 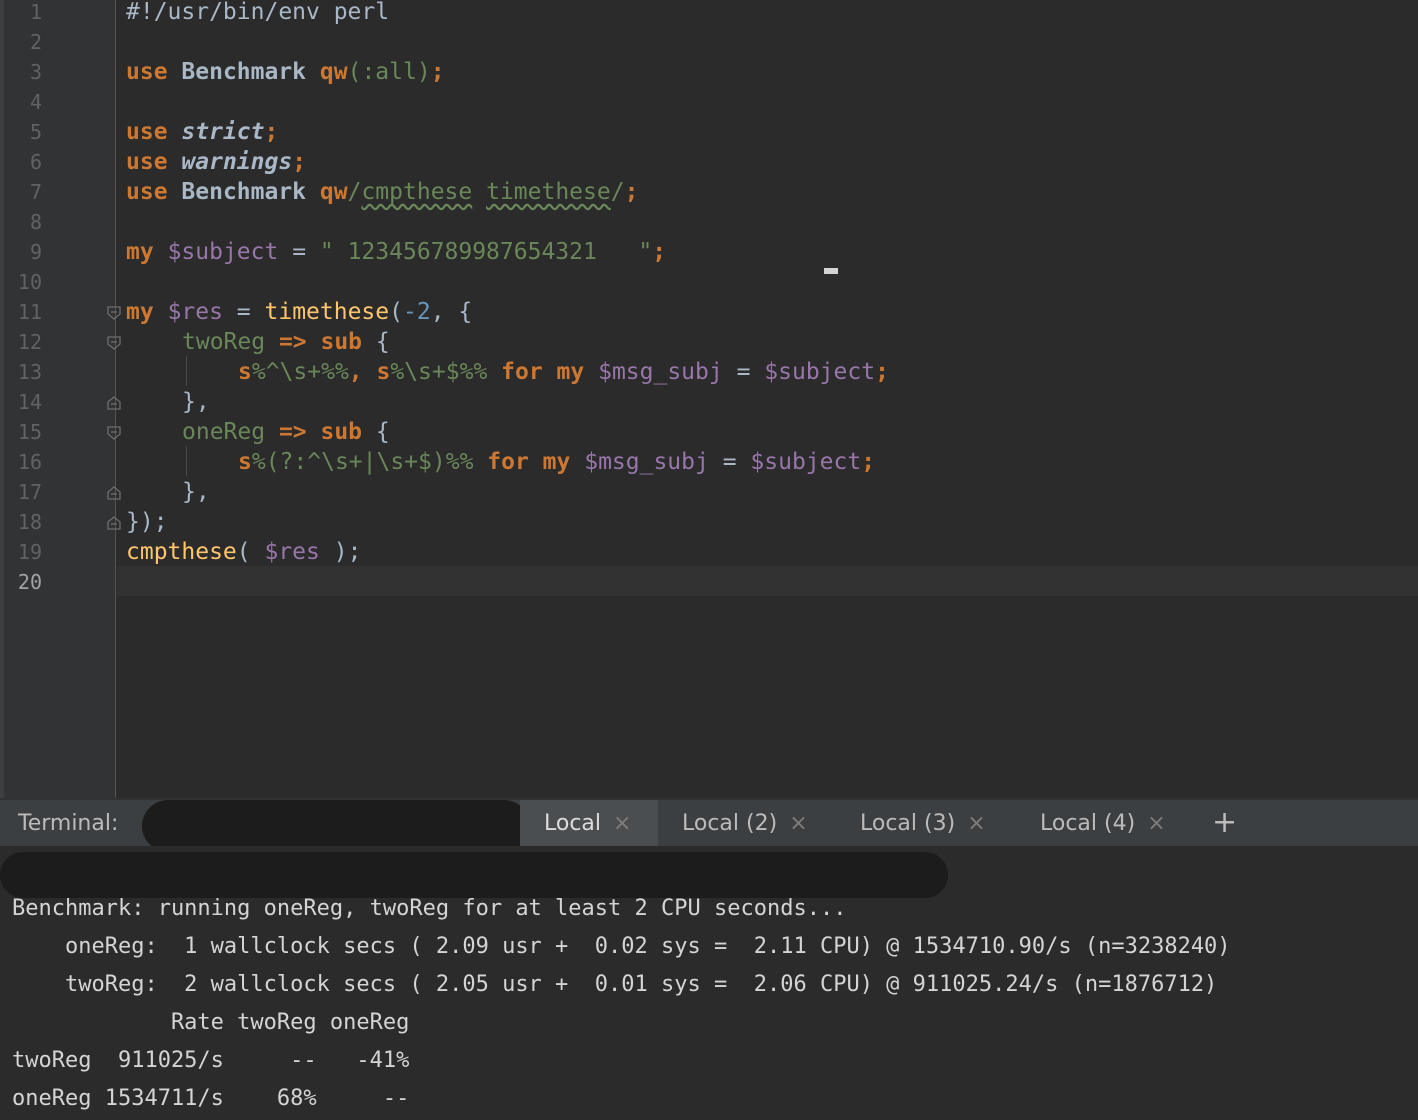 What do you see at coordinates (396, 252) in the screenshot?
I see `code-line-9: my $subject = " 123456789987654321 ";` at bounding box center [396, 252].